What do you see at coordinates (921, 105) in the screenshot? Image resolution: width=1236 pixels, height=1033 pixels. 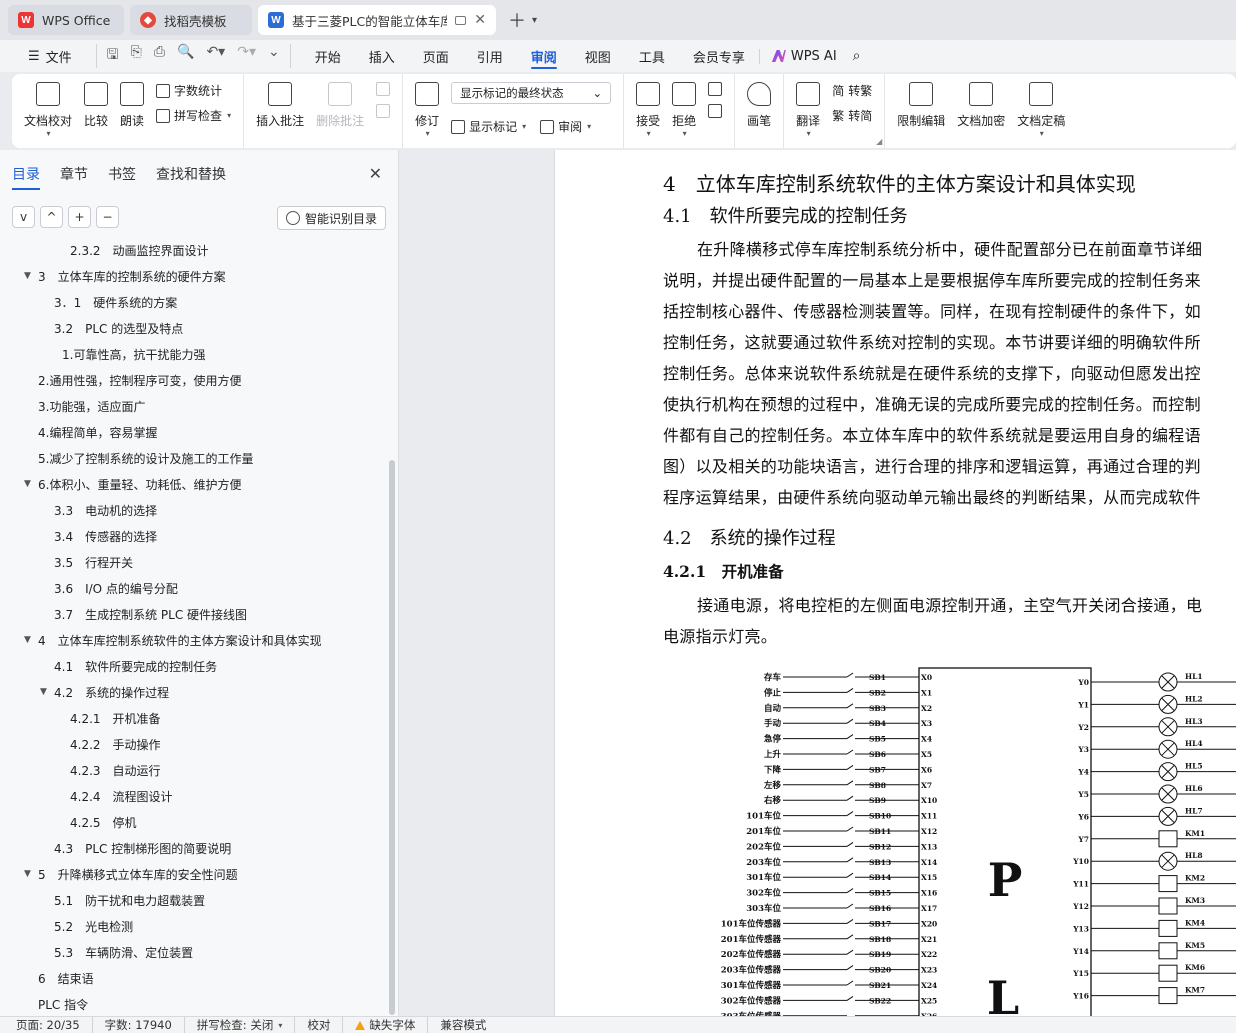 I see `restrict-edit-button: 限制编辑` at bounding box center [921, 105].